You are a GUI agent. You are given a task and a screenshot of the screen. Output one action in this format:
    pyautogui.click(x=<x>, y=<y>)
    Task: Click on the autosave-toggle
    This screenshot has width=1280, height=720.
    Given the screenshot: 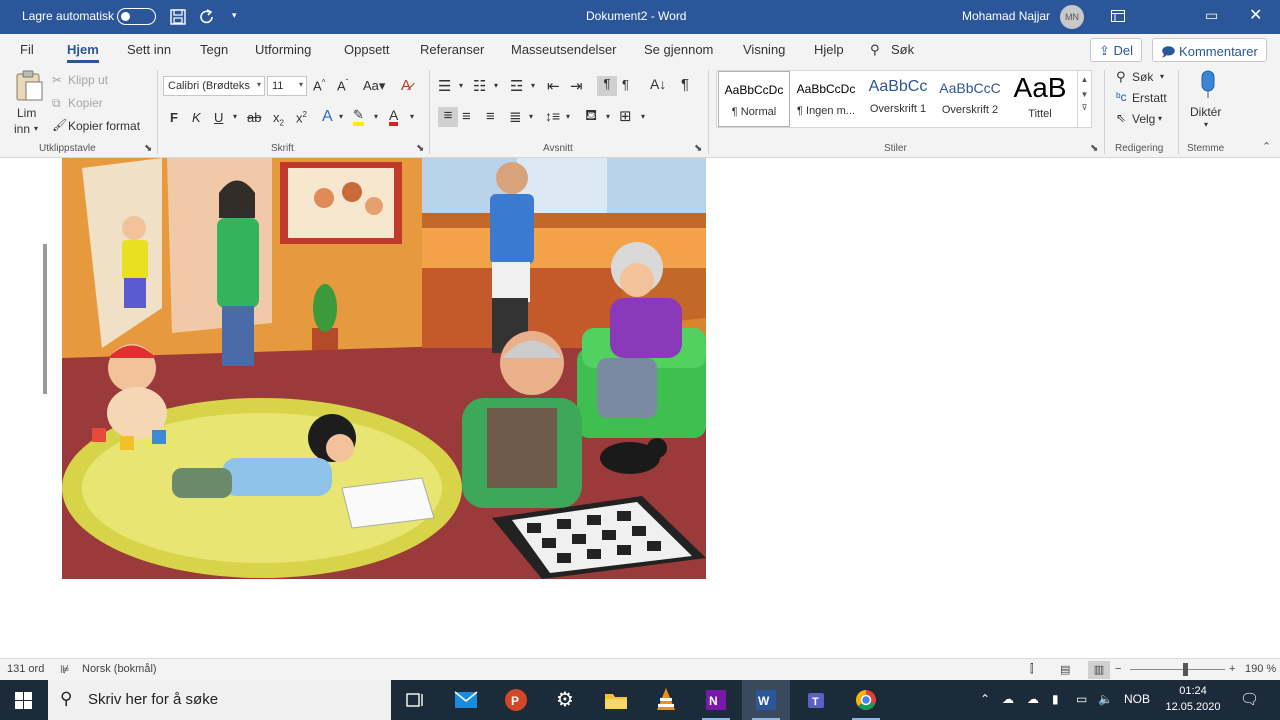 What is the action you would take?
    pyautogui.click(x=136, y=16)
    